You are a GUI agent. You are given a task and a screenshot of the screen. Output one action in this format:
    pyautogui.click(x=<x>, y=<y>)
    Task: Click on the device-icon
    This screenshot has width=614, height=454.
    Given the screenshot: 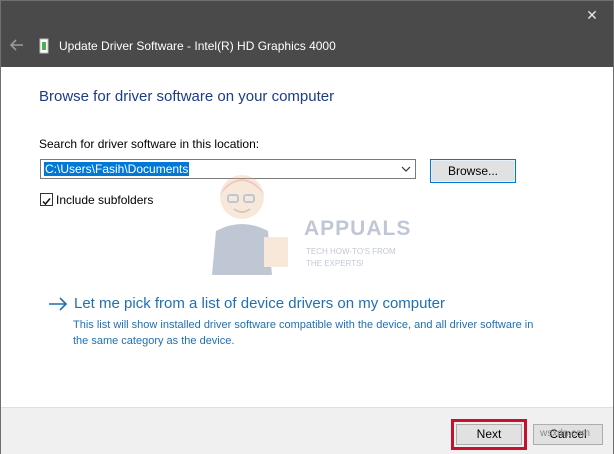 What is the action you would take?
    pyautogui.click(x=44, y=46)
    